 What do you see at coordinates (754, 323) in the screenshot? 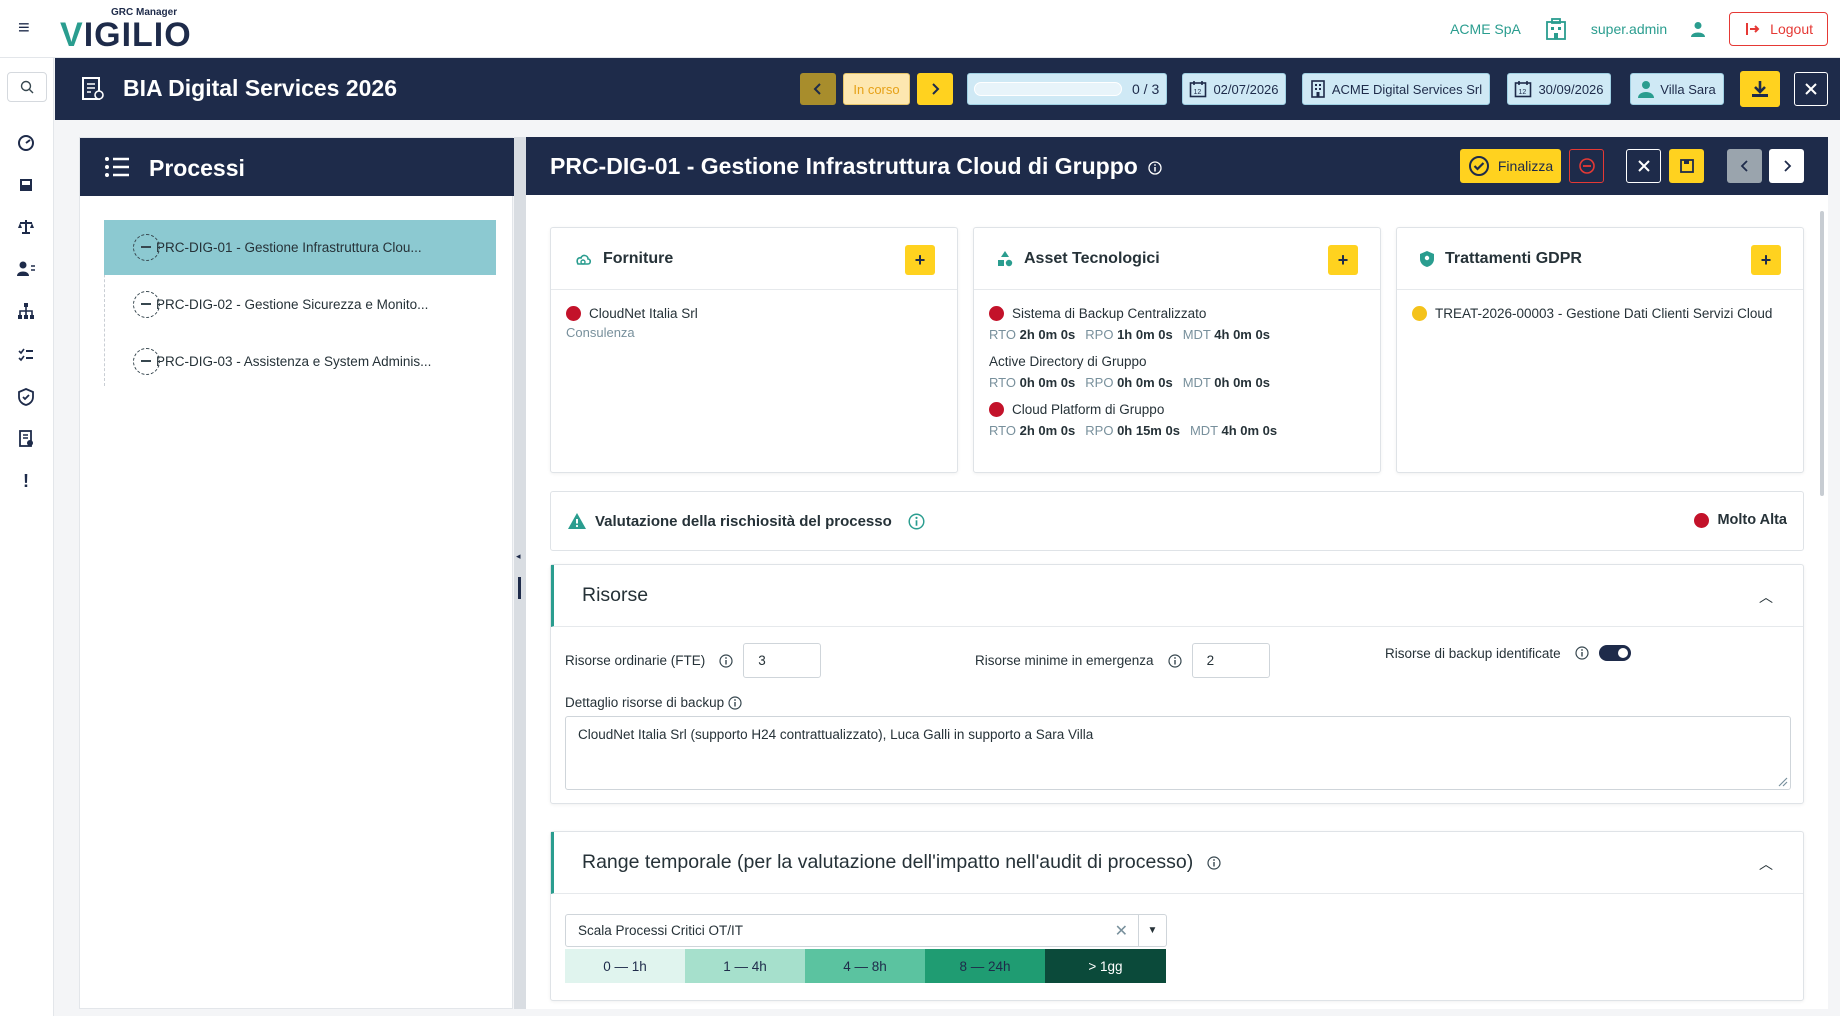
I see `list-item: CloudNet Italia Srl Consulenza` at bounding box center [754, 323].